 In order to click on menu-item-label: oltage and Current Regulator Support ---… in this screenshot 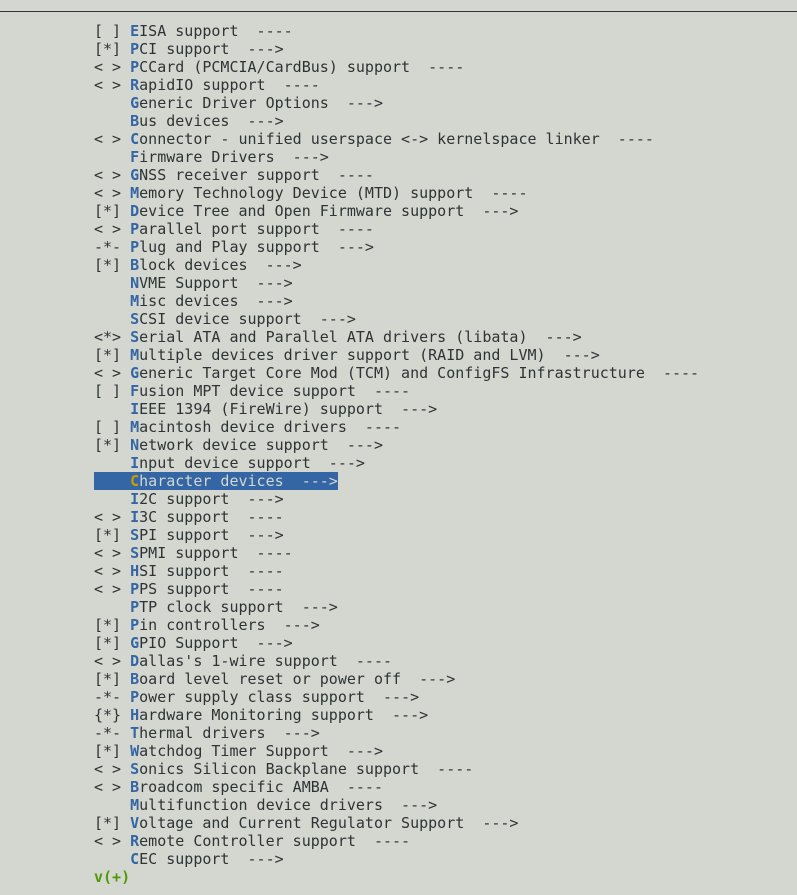, I will do `click(329, 823)`.